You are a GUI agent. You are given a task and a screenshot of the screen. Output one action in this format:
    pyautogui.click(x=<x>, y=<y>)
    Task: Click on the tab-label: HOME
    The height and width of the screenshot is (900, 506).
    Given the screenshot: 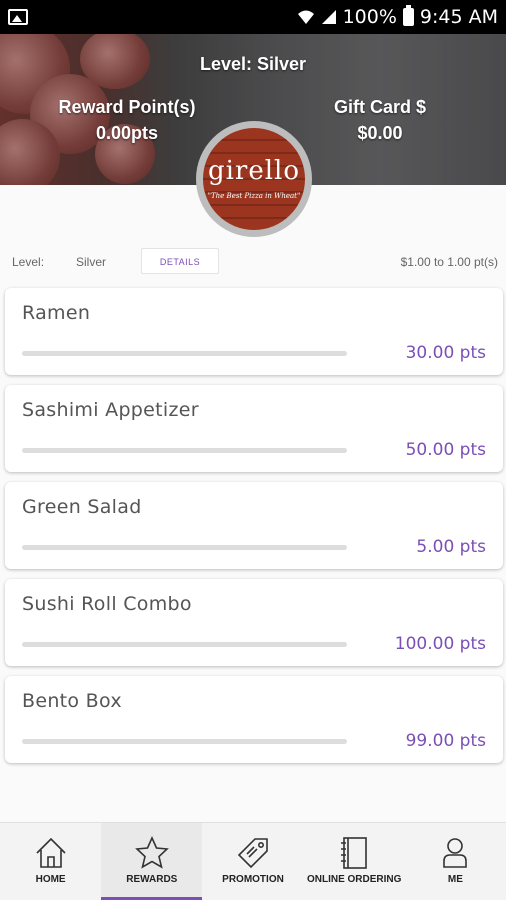 What is the action you would take?
    pyautogui.click(x=50, y=879)
    